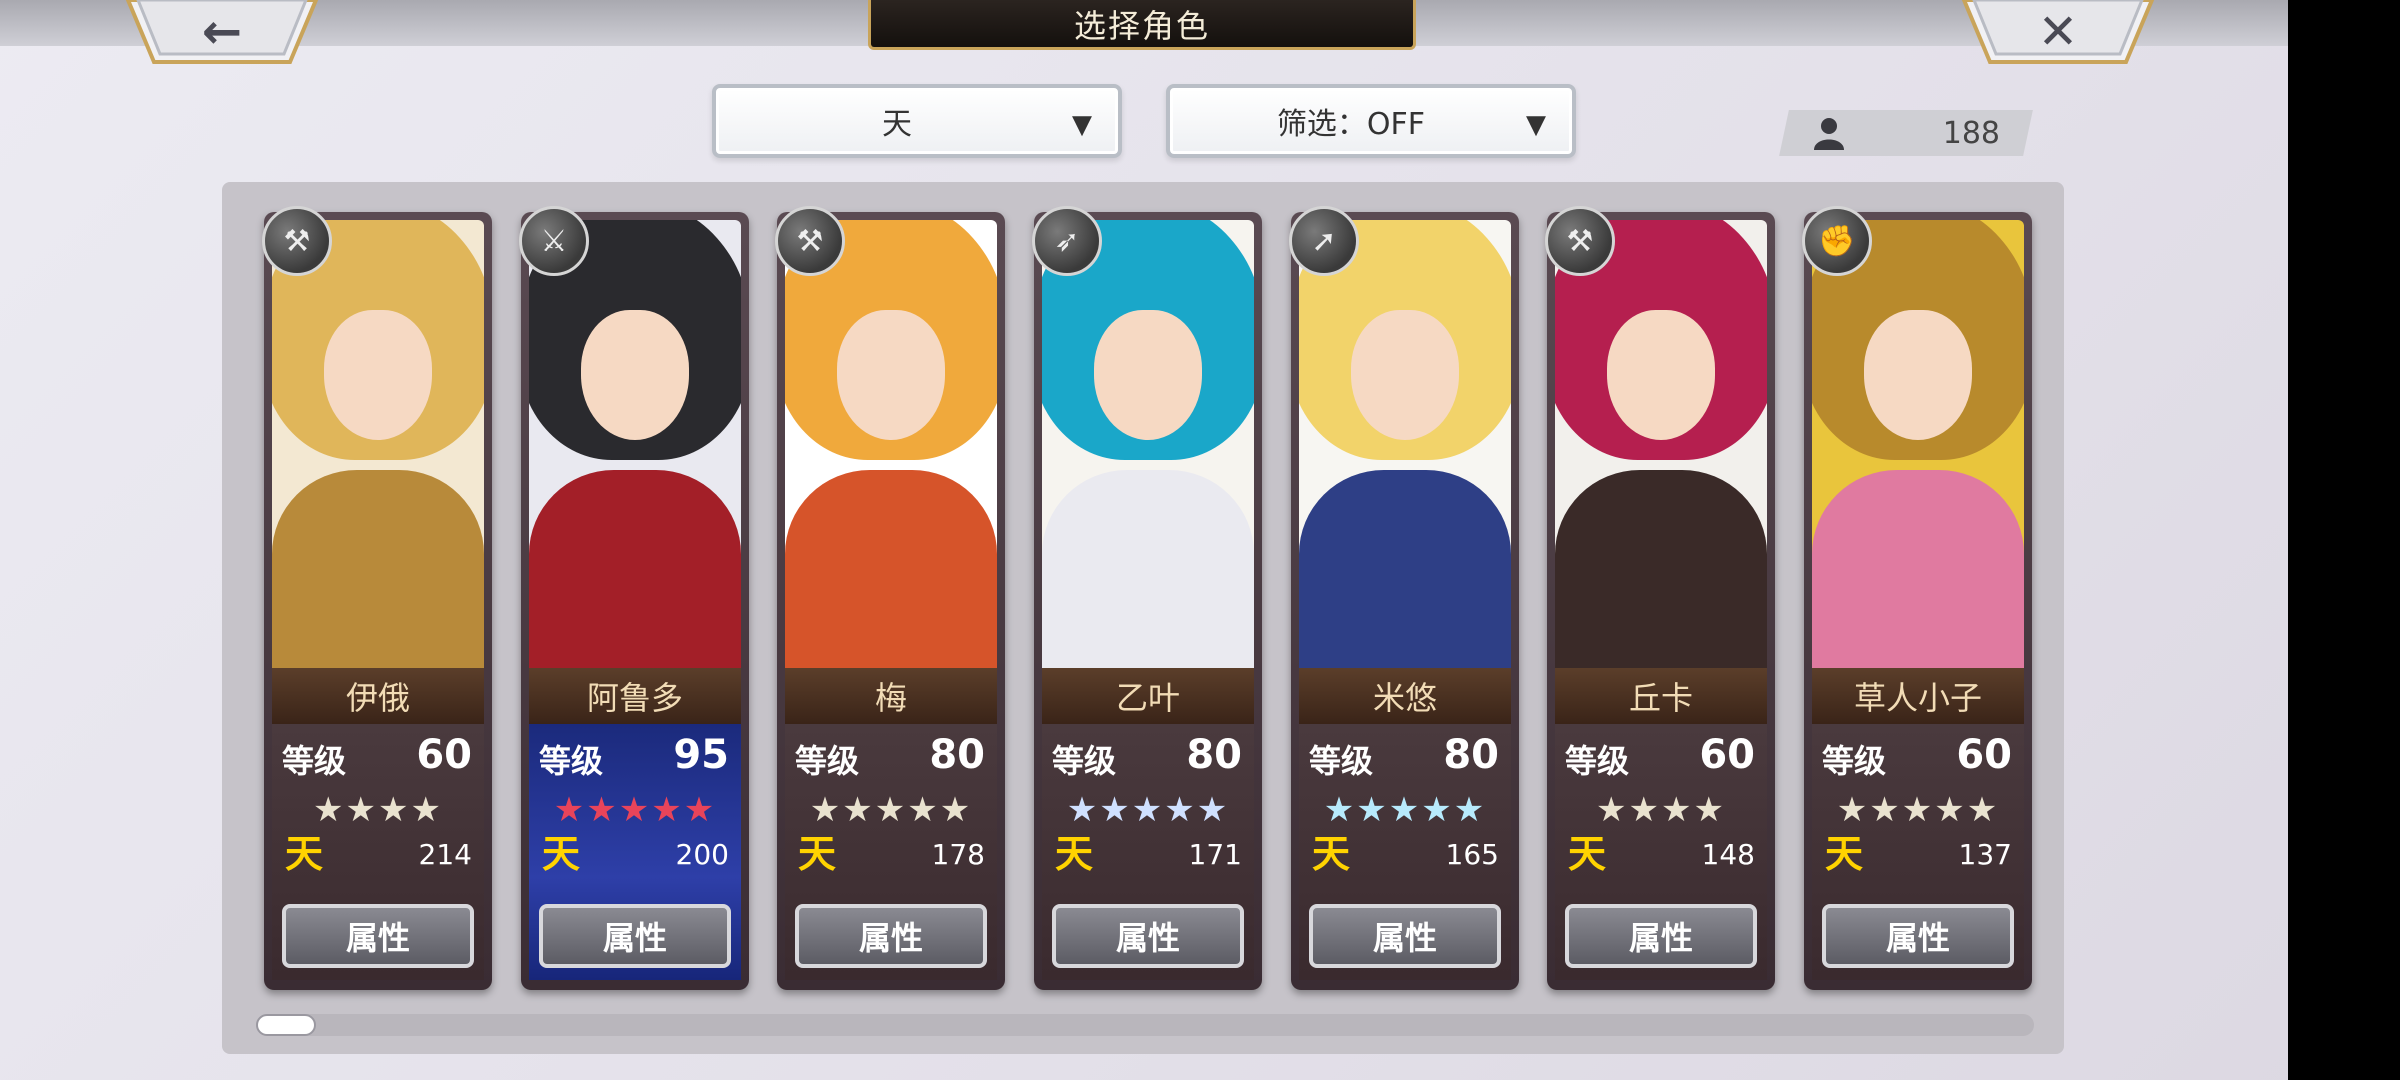 The height and width of the screenshot is (1080, 2400). Describe the element at coordinates (1971, 133) in the screenshot. I see `character-count: 188` at that location.